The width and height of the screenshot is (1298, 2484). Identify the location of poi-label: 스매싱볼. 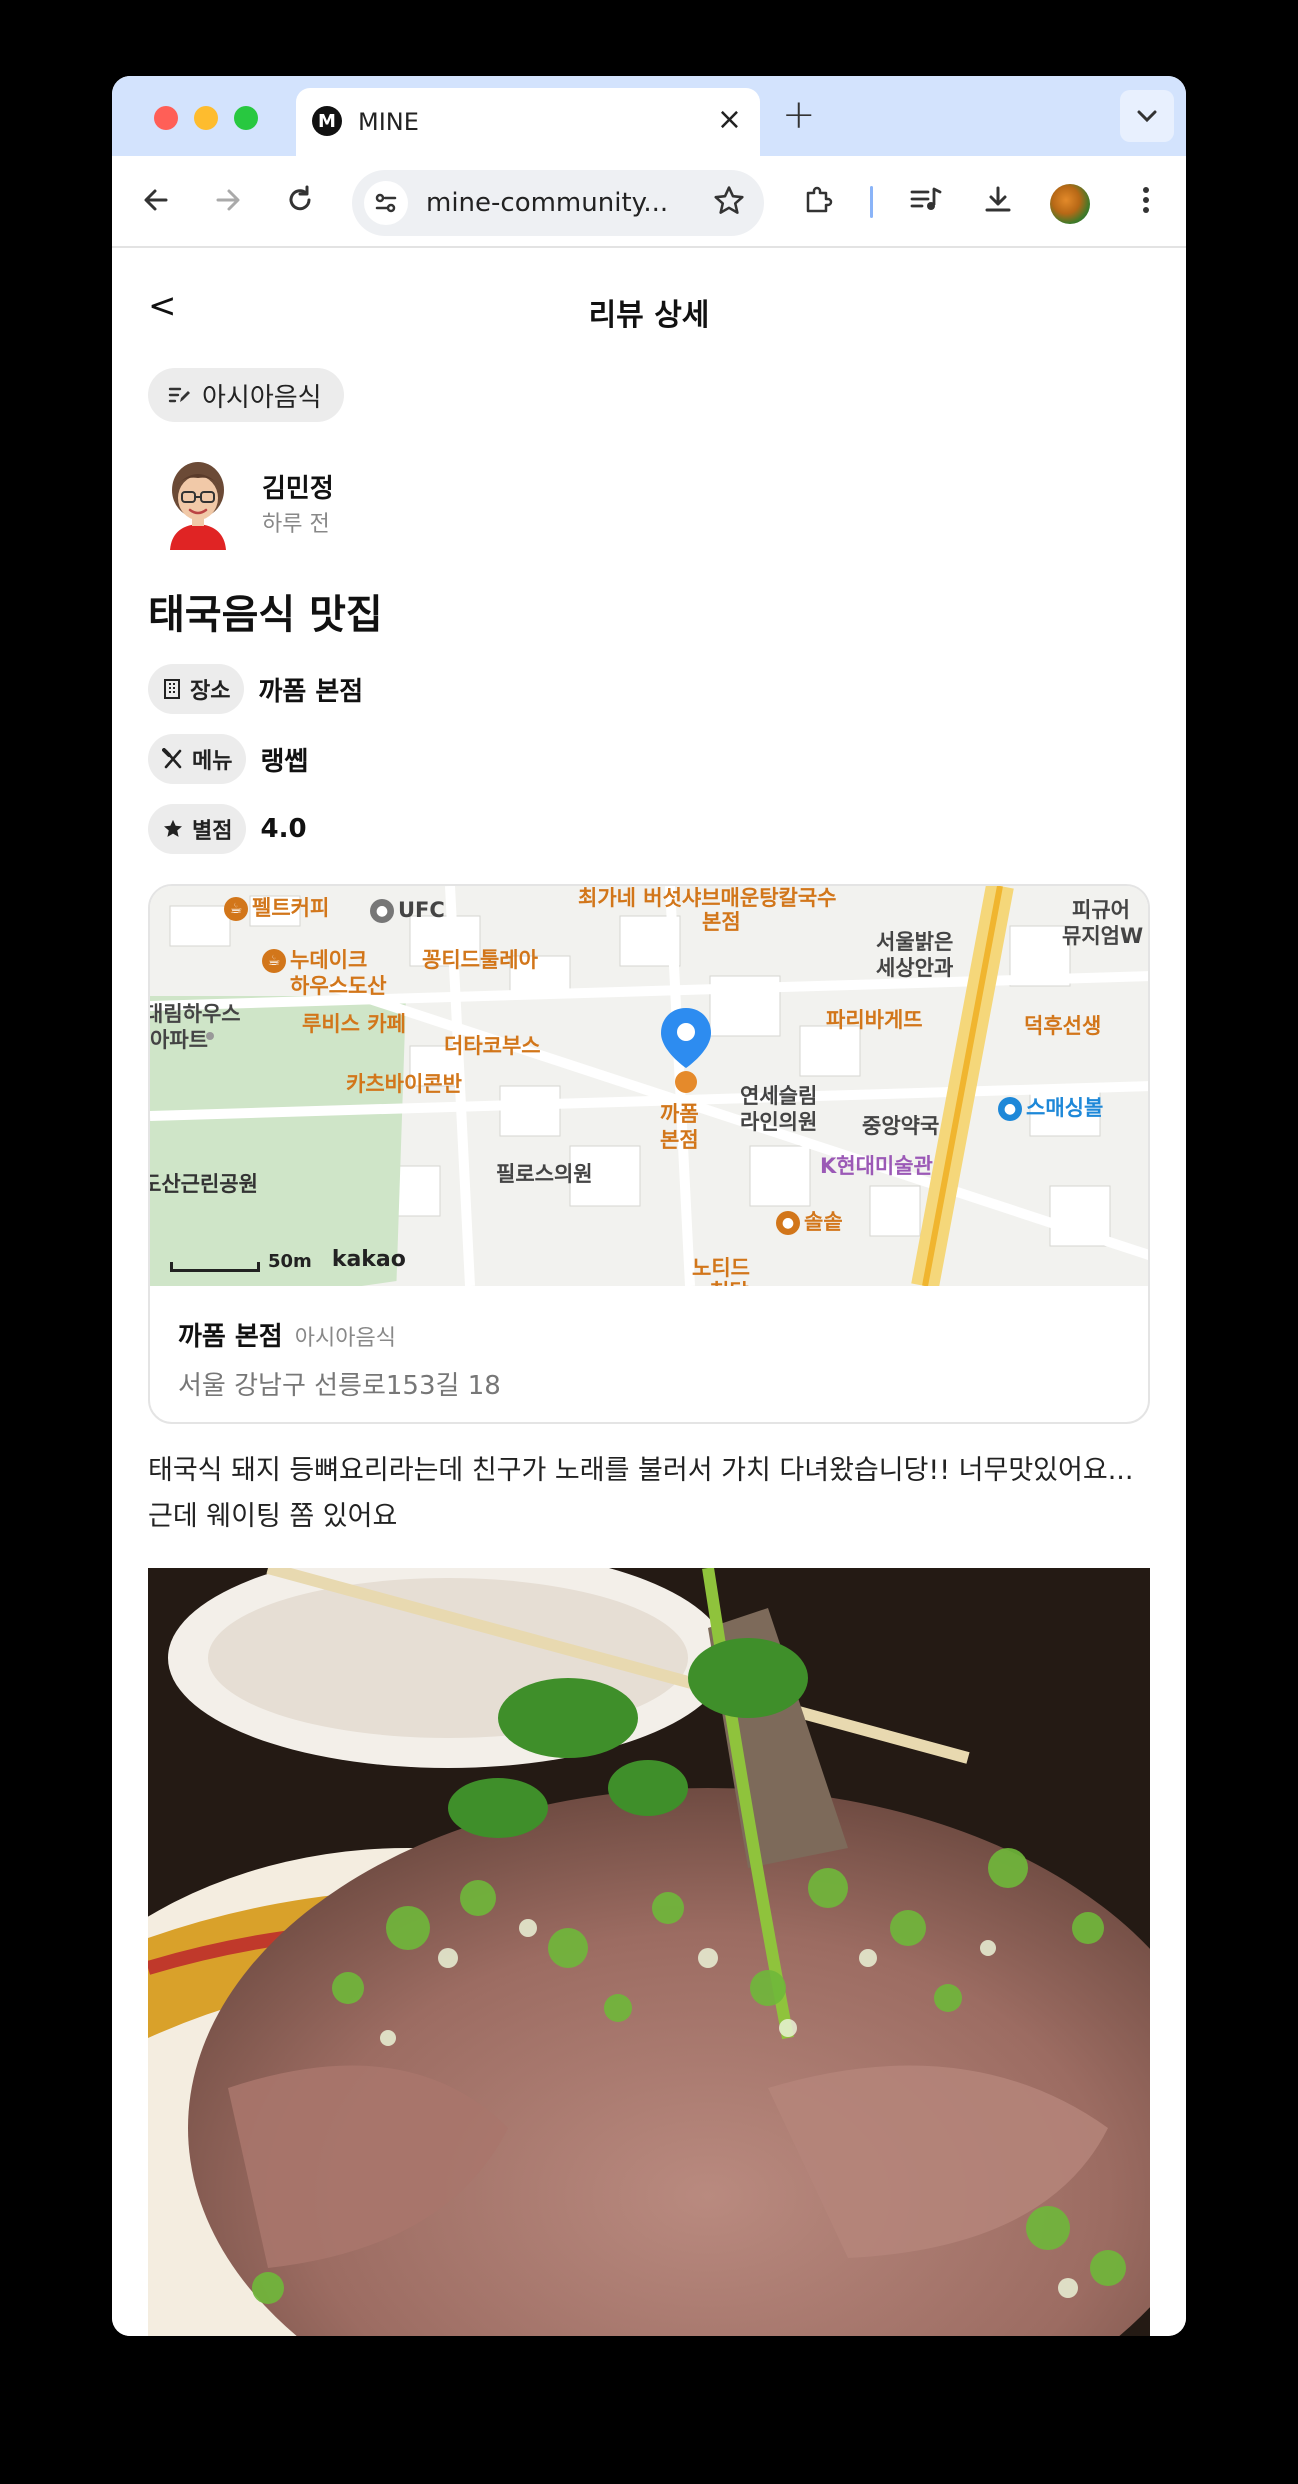
(1065, 1108).